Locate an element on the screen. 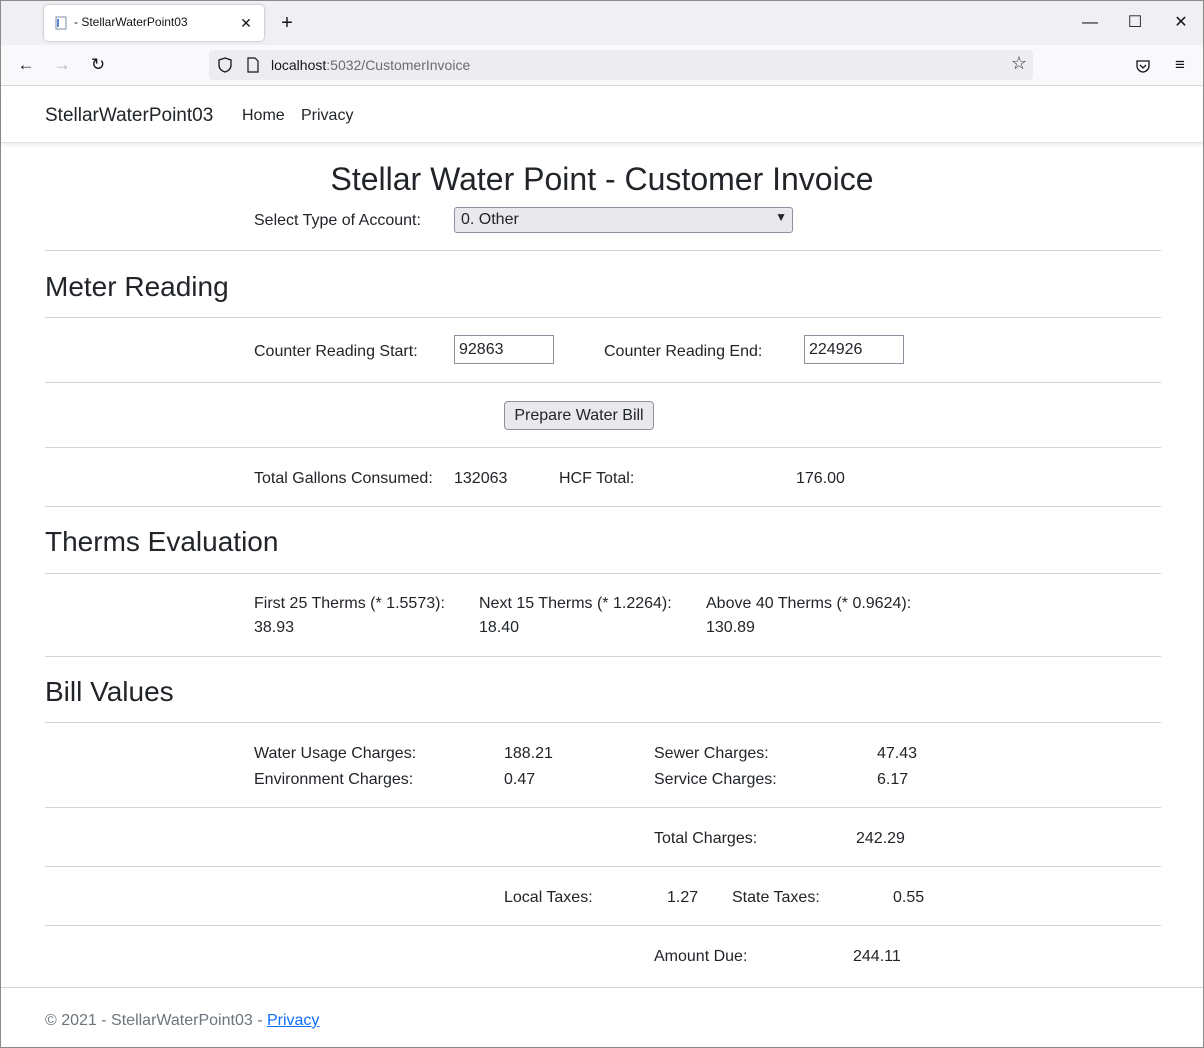 This screenshot has height=1048, width=1204. above-therms-value: 130.89 is located at coordinates (730, 627).